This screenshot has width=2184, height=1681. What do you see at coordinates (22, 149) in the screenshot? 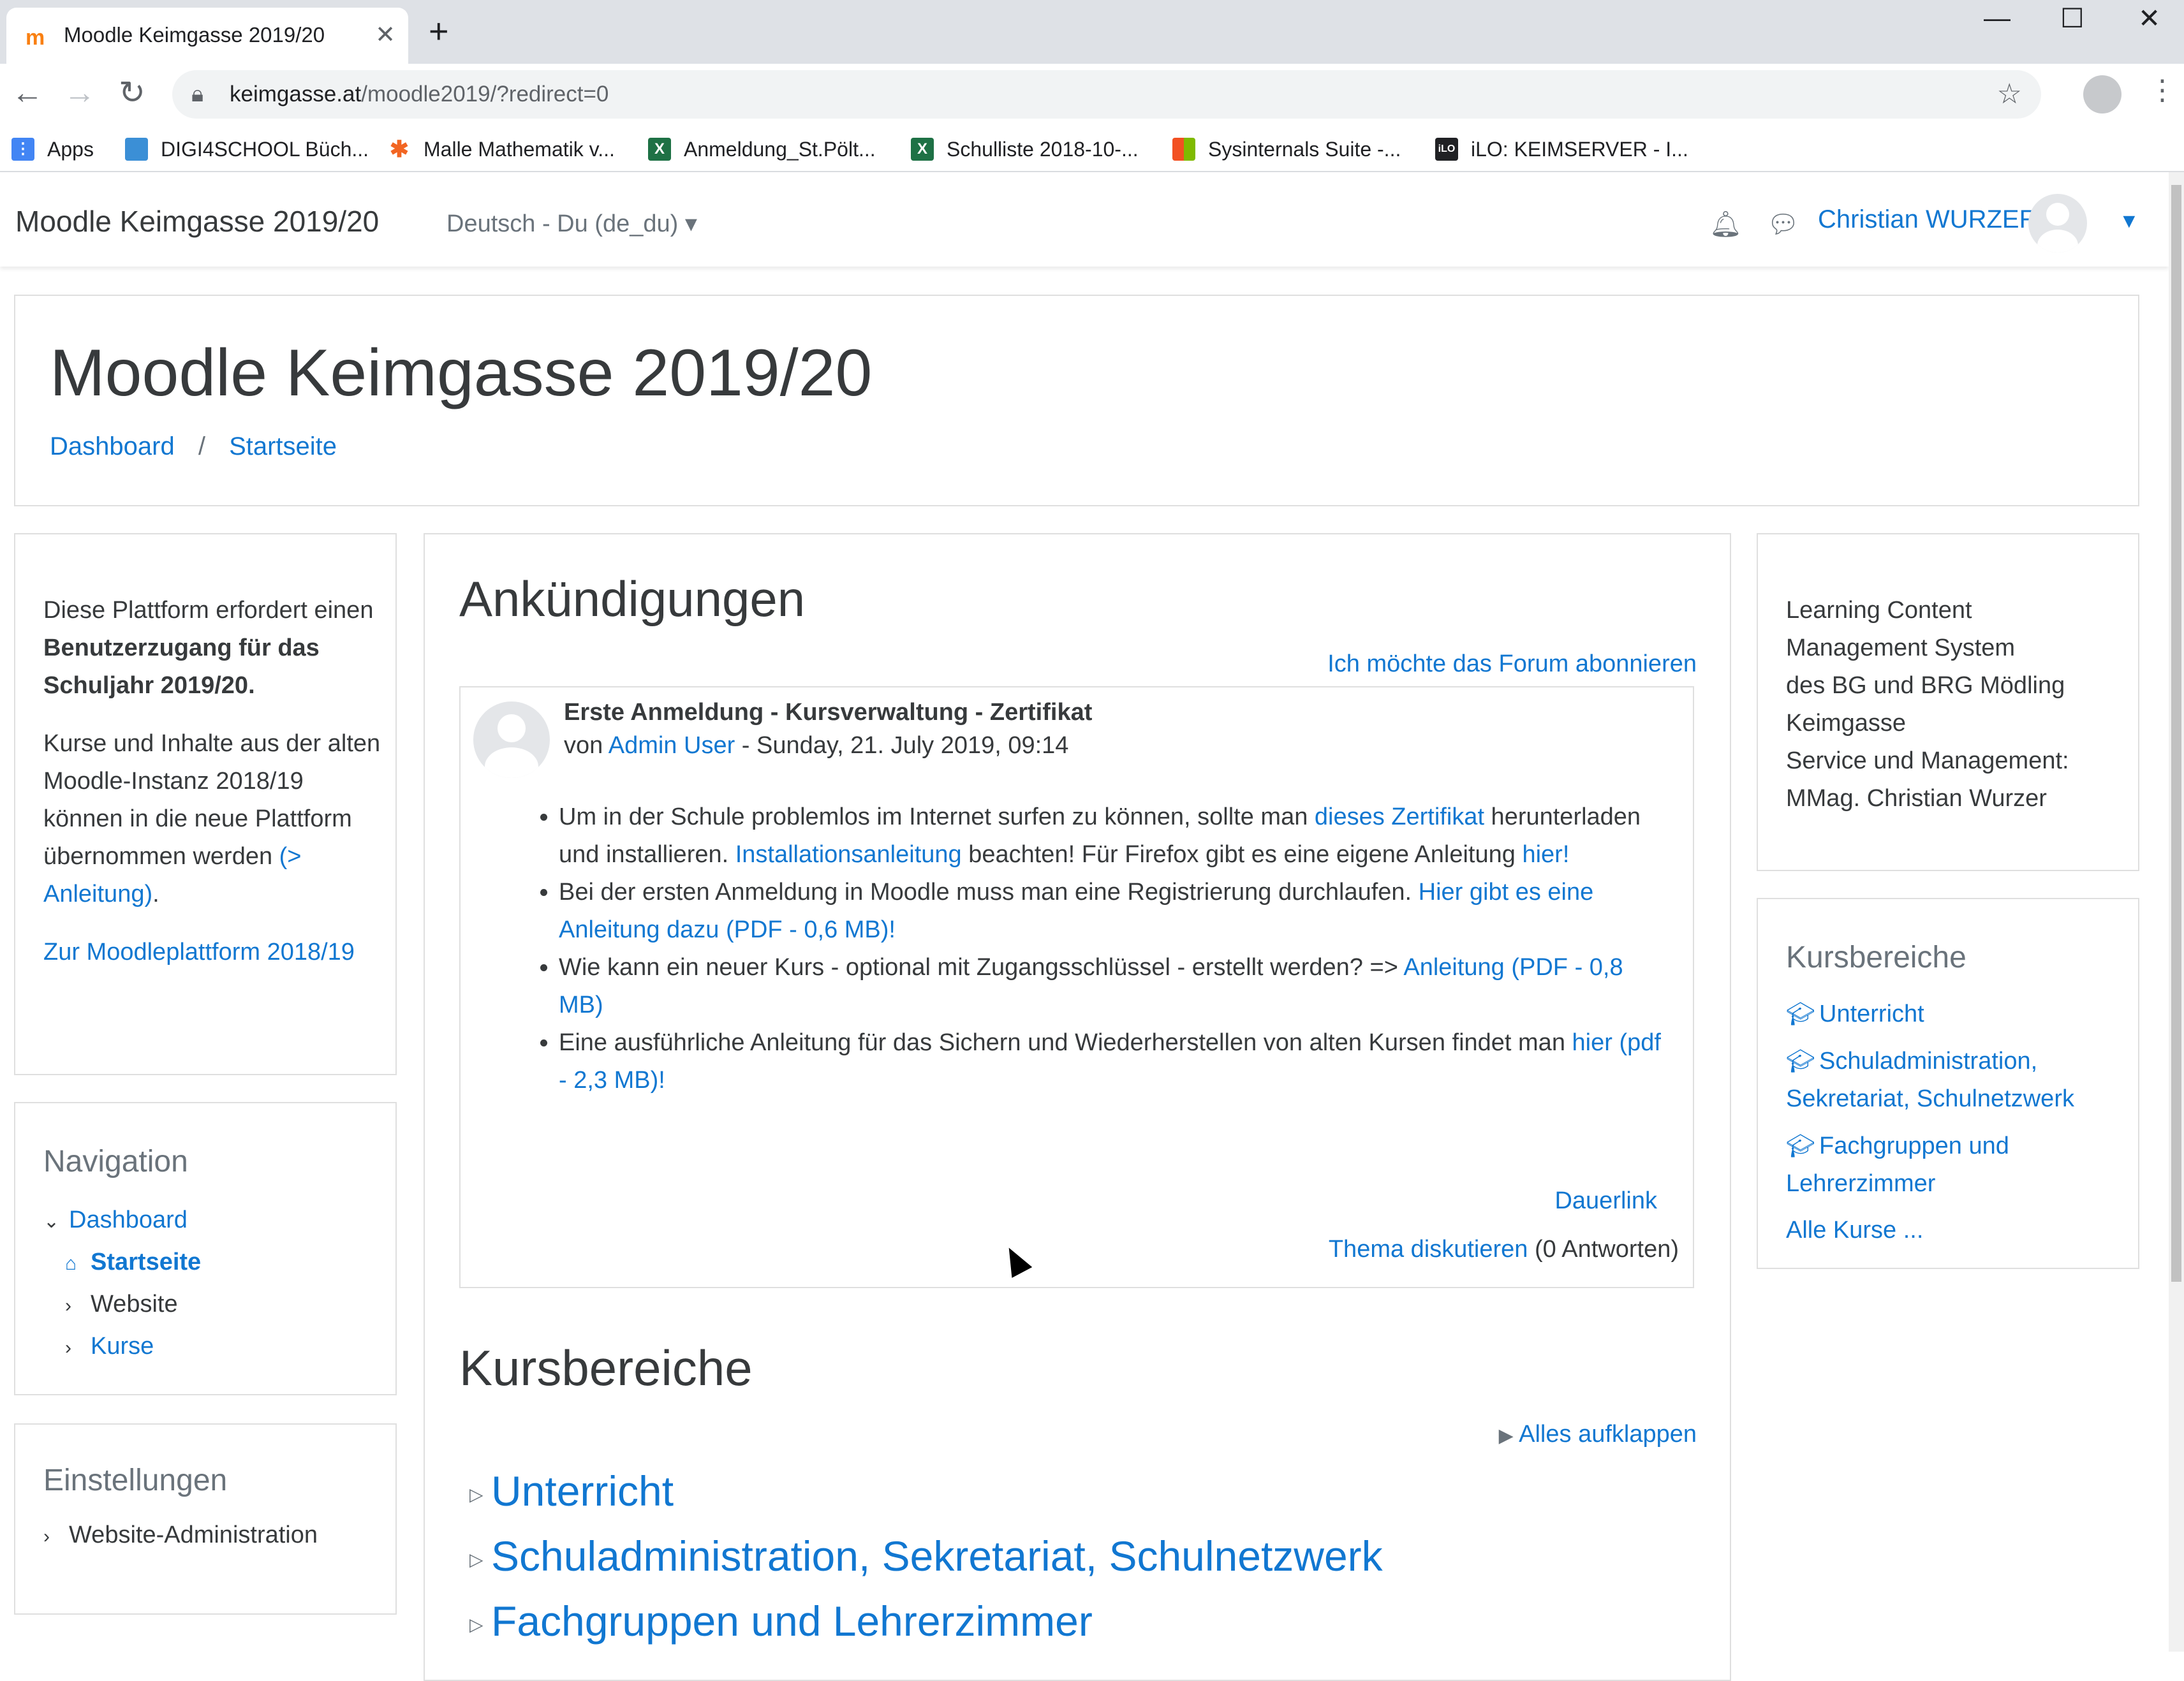
I see `apps-grid-icon: ⋮` at bounding box center [22, 149].